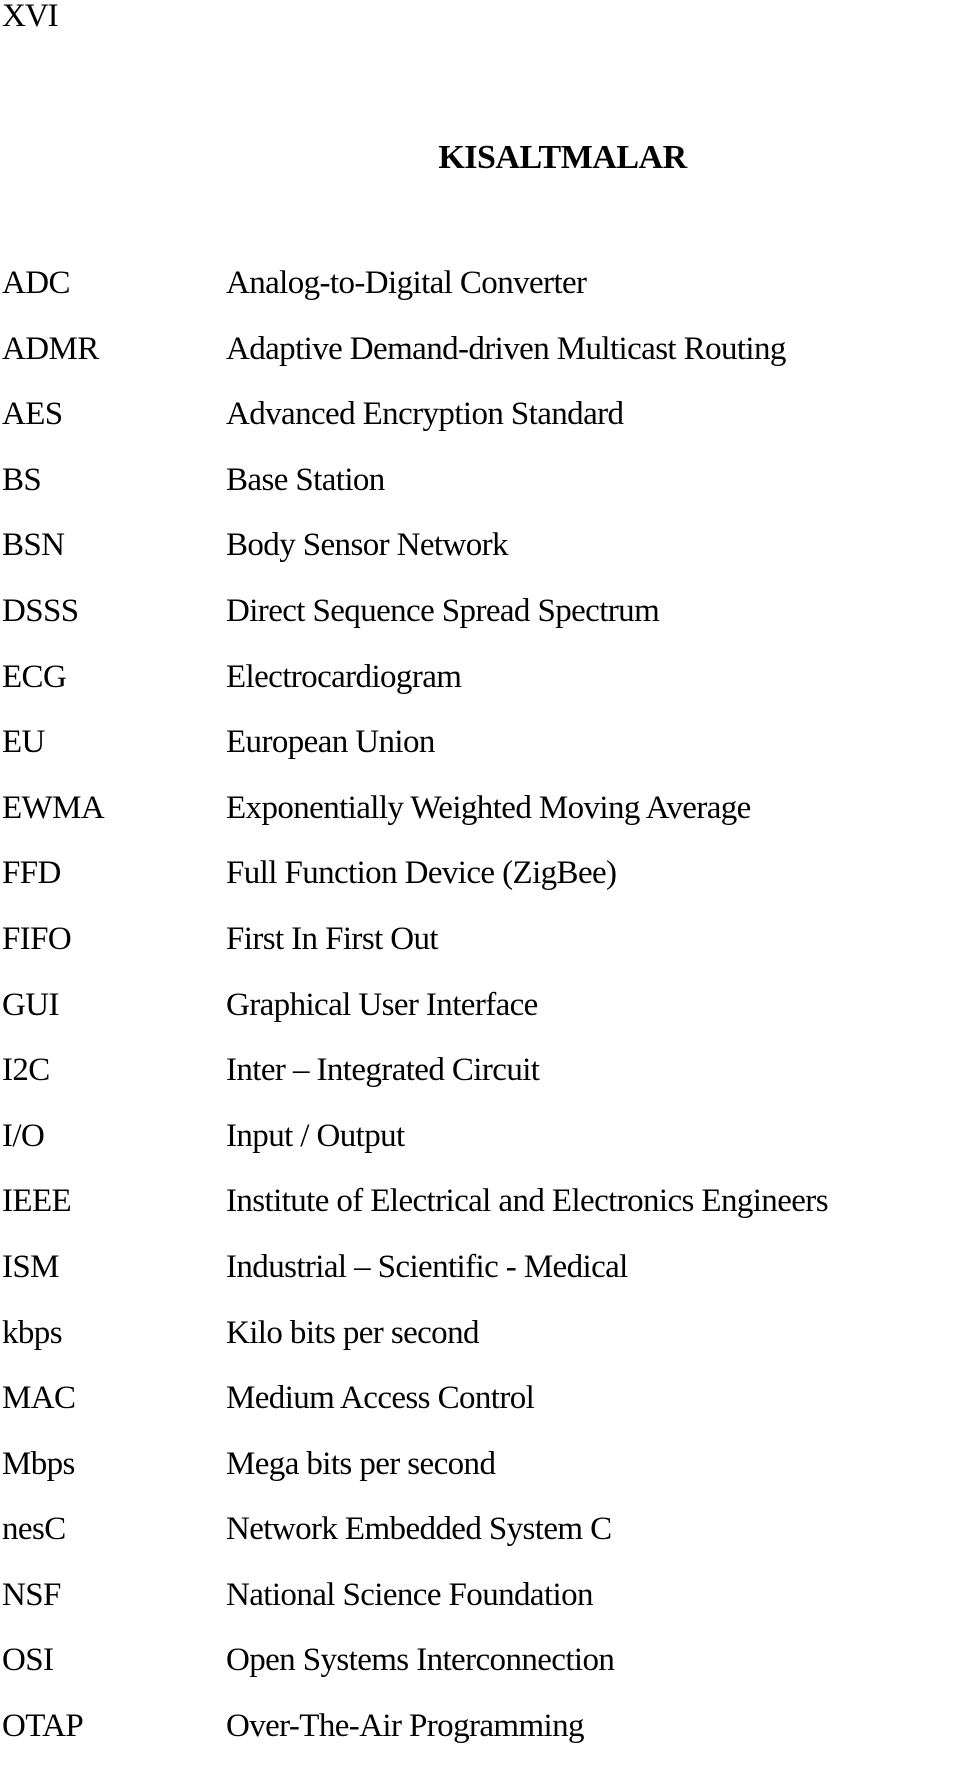  I want to click on abbreviation-row: EU European Union, so click(480, 755).